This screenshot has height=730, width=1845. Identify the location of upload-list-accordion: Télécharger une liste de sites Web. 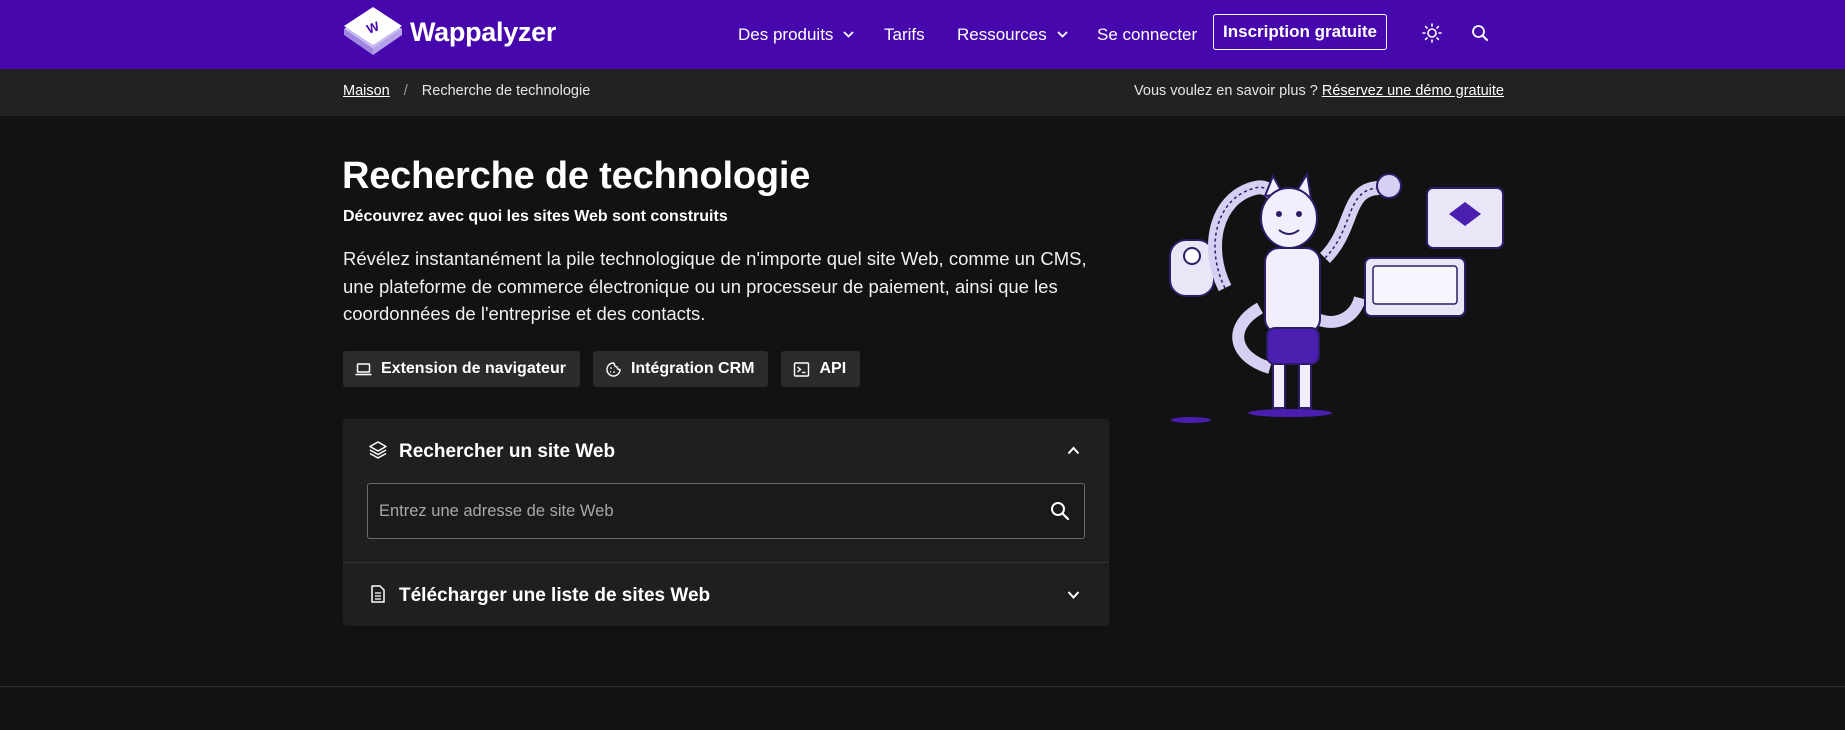
(726, 595).